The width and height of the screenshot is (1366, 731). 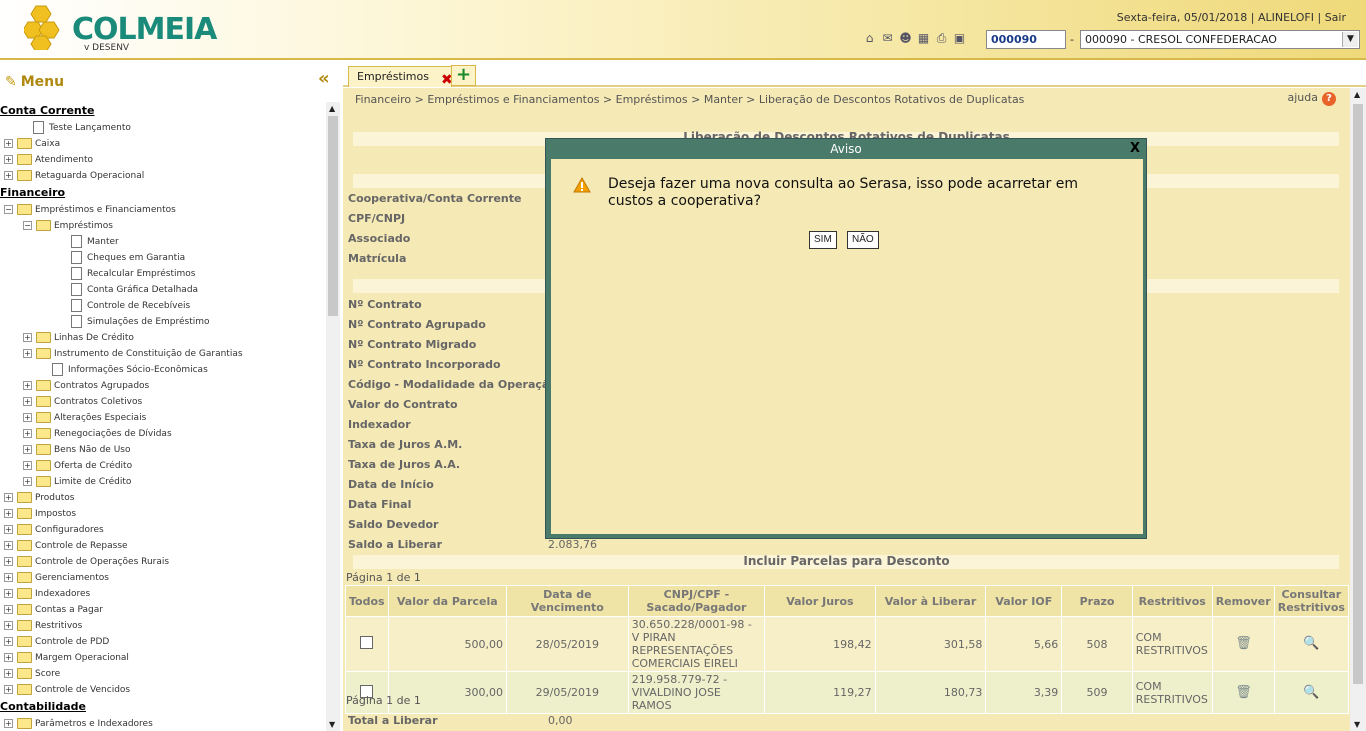 I want to click on printer-icon: ⎙, so click(x=941, y=38).